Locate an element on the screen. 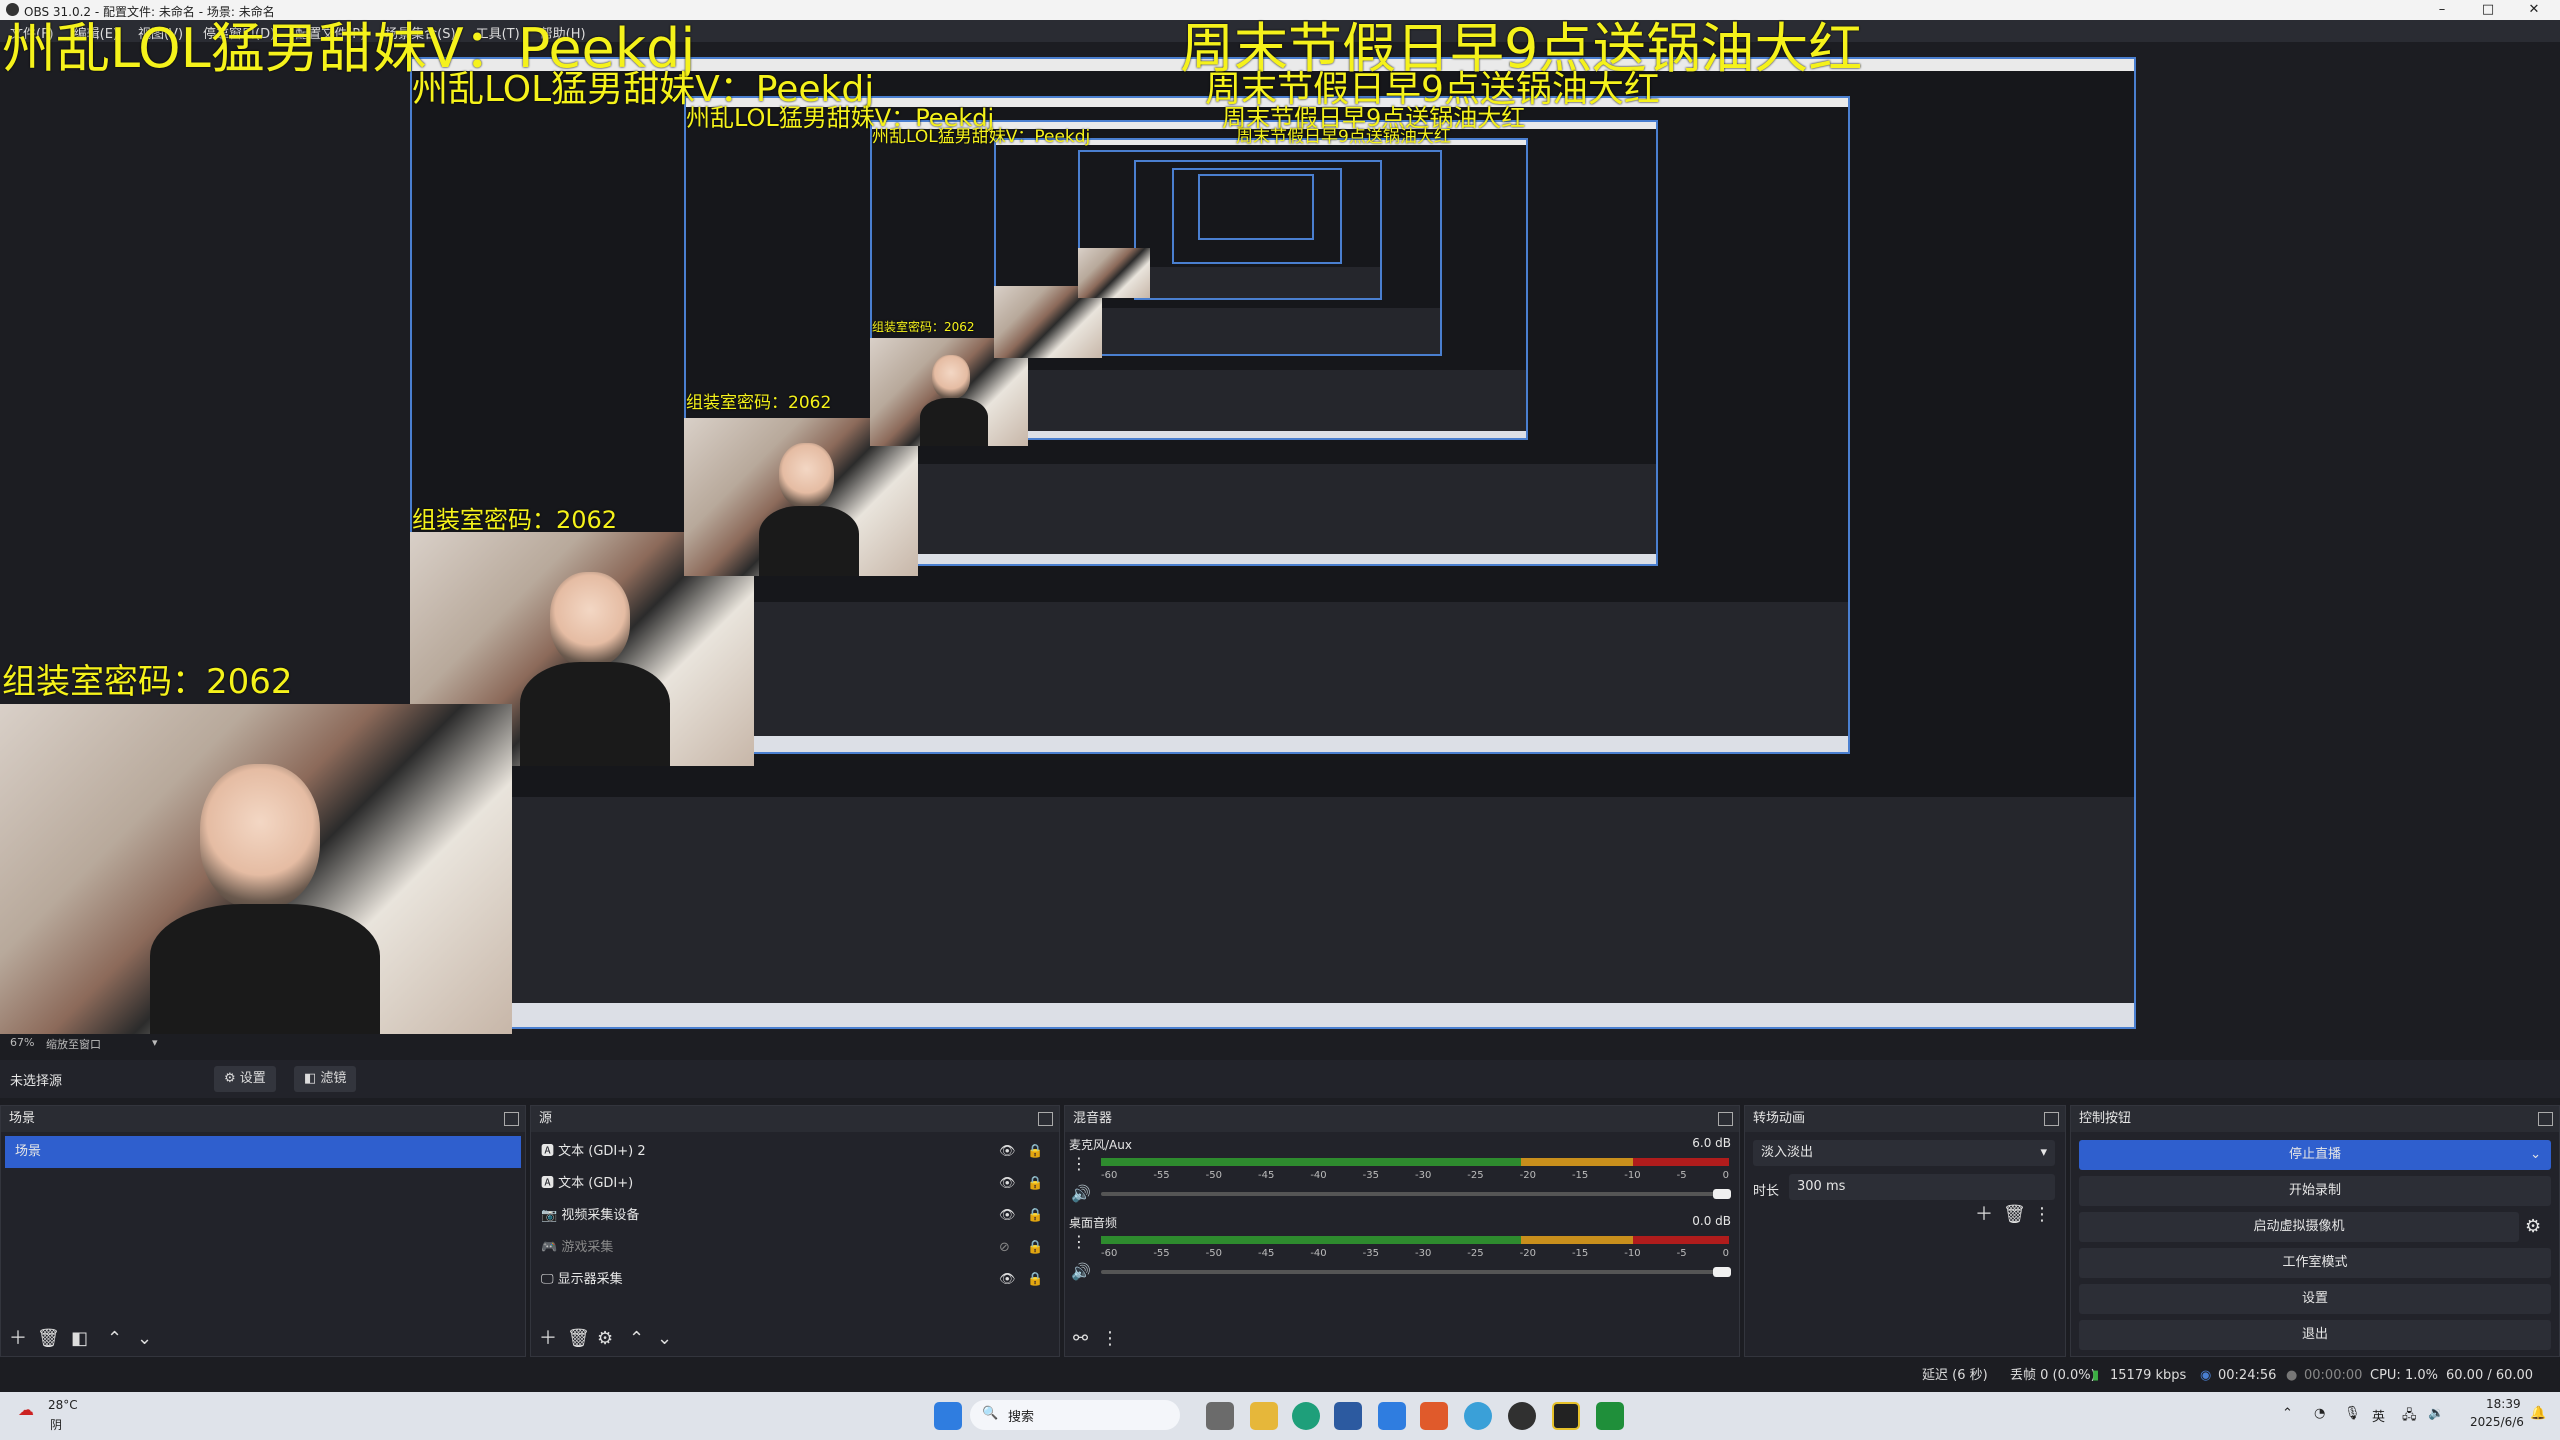 This screenshot has height=1440, width=2560. minimize-button: – is located at coordinates (2442, 10).